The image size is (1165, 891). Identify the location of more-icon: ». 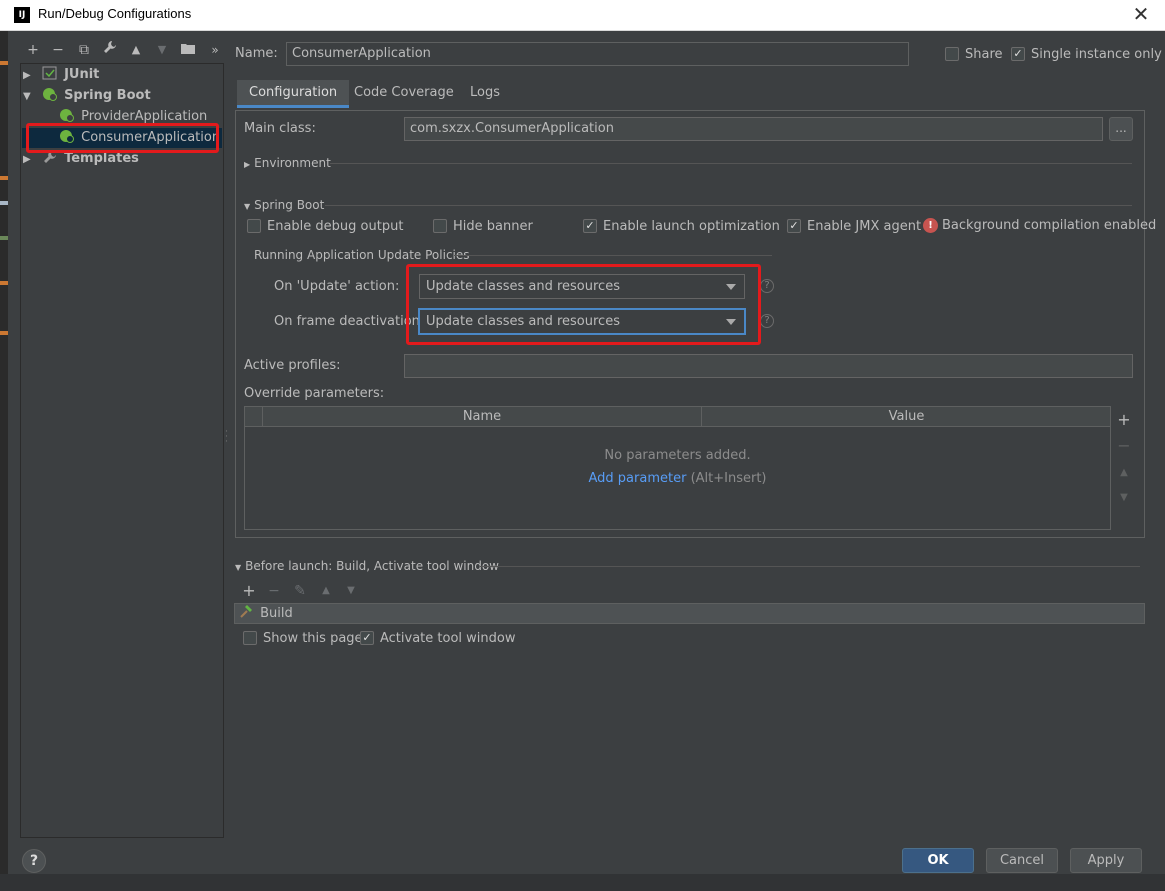
(215, 50).